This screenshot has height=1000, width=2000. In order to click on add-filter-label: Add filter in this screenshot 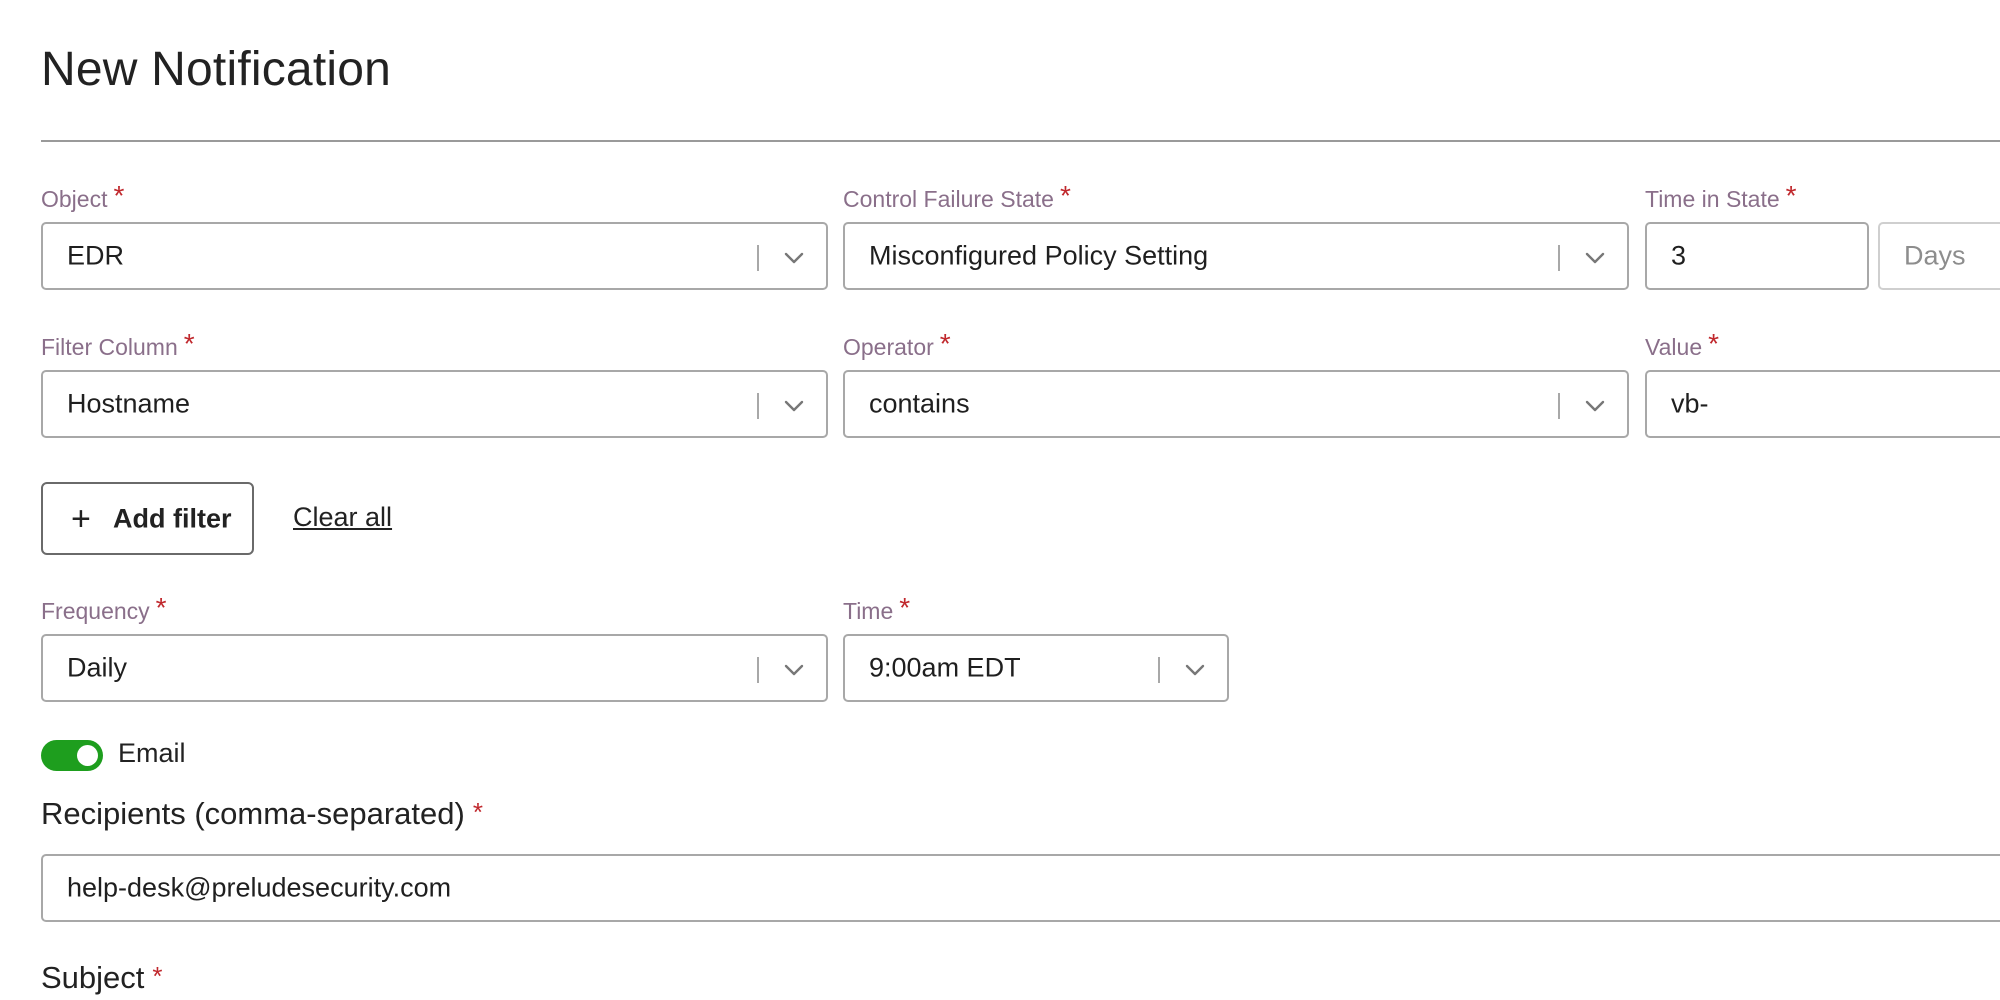, I will do `click(172, 518)`.